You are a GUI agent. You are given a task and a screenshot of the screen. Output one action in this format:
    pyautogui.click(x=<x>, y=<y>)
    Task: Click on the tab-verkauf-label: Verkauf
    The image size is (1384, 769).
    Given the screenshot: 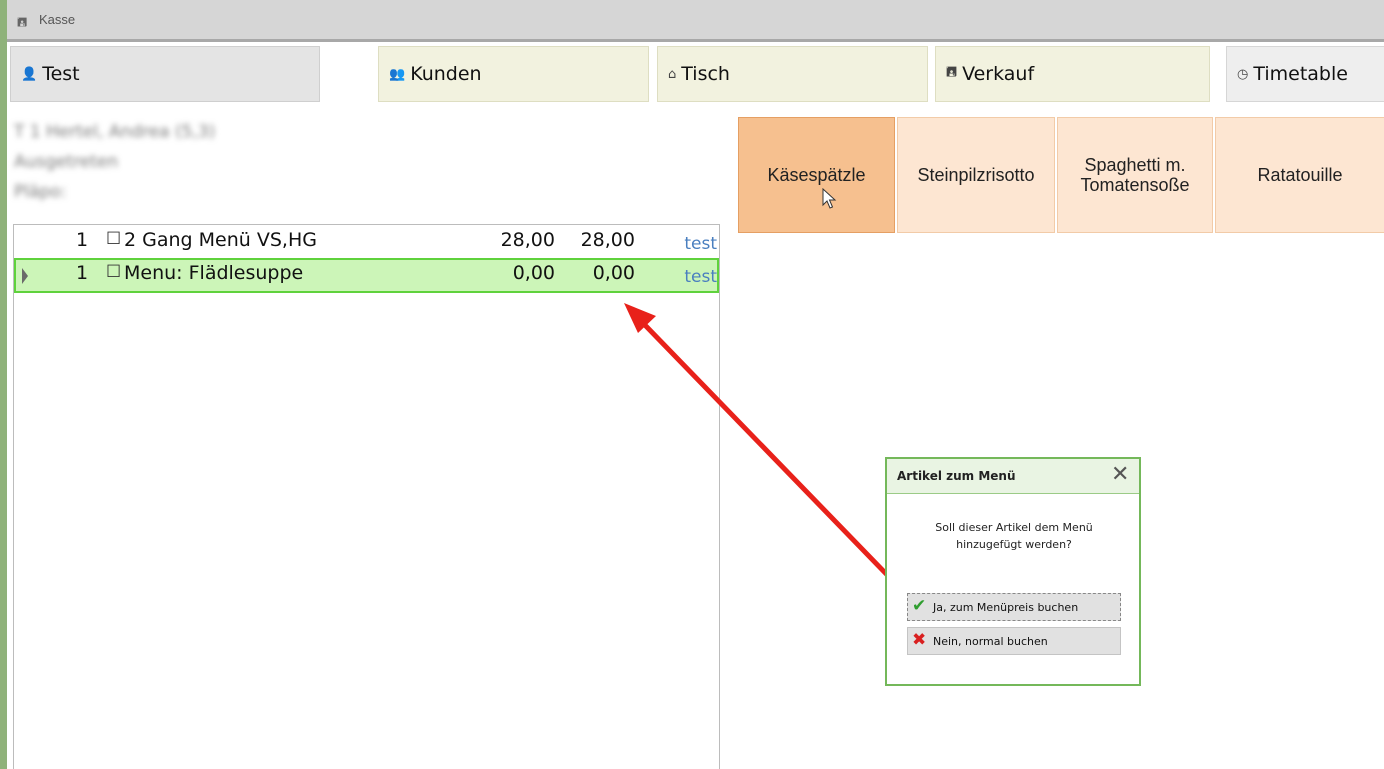 What is the action you would take?
    pyautogui.click(x=998, y=74)
    